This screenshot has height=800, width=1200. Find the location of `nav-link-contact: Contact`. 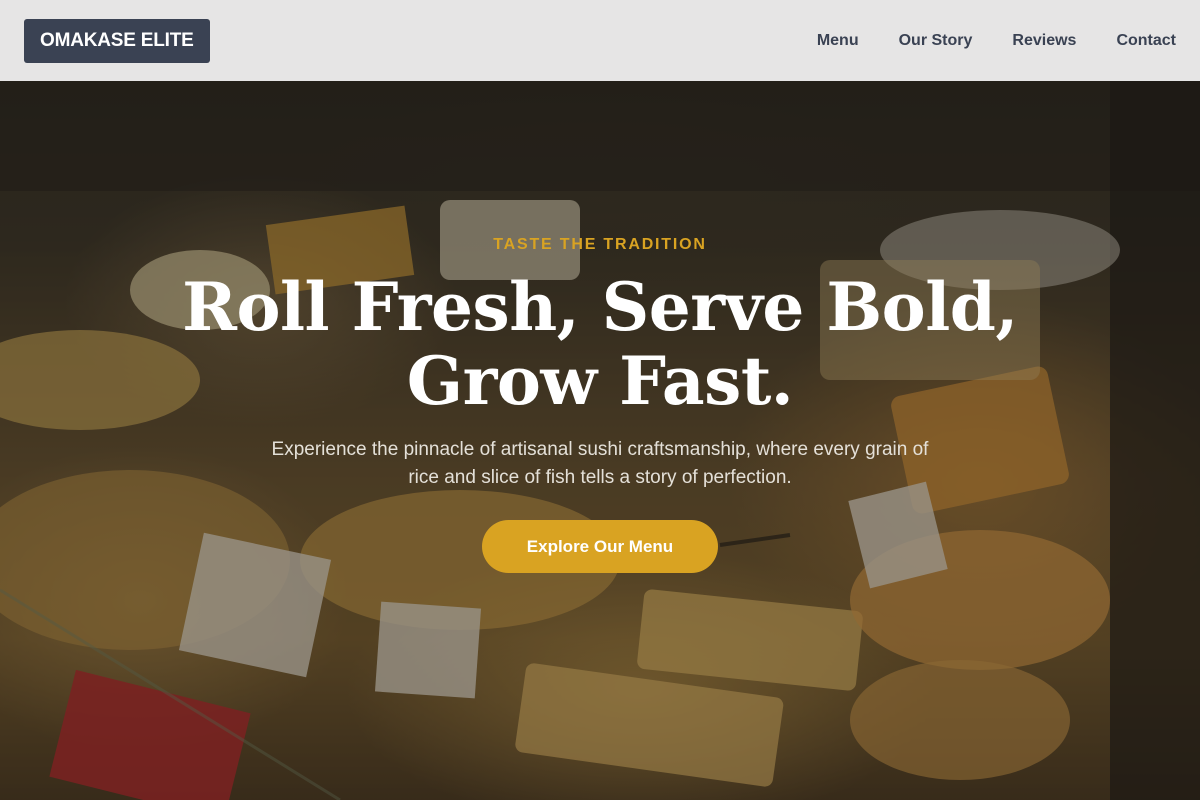

nav-link-contact: Contact is located at coordinates (1146, 41).